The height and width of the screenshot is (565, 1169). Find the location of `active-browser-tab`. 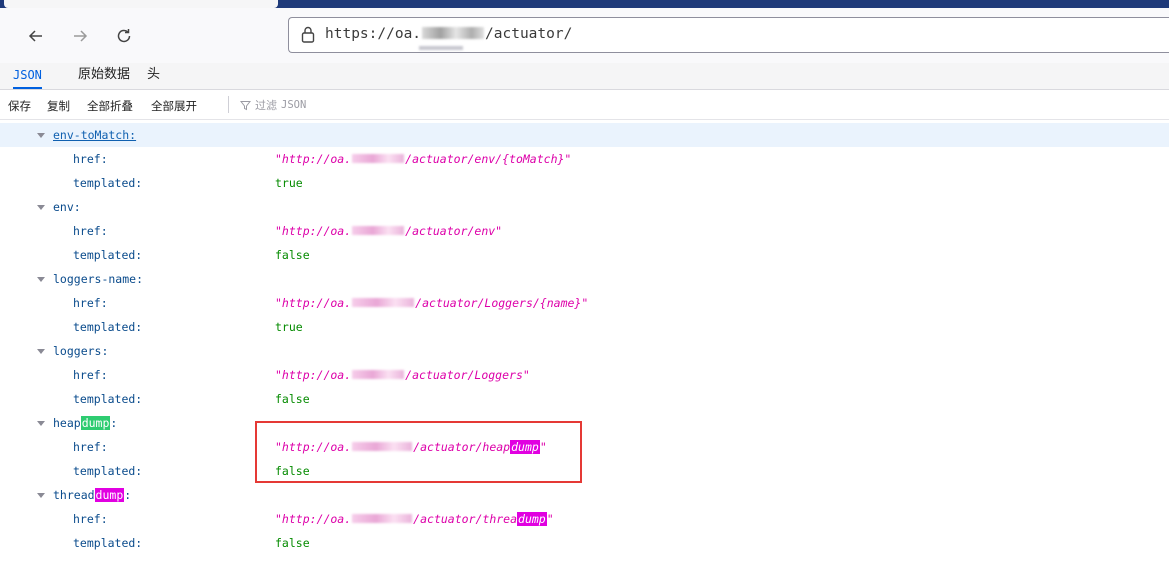

active-browser-tab is located at coordinates (141, 4).